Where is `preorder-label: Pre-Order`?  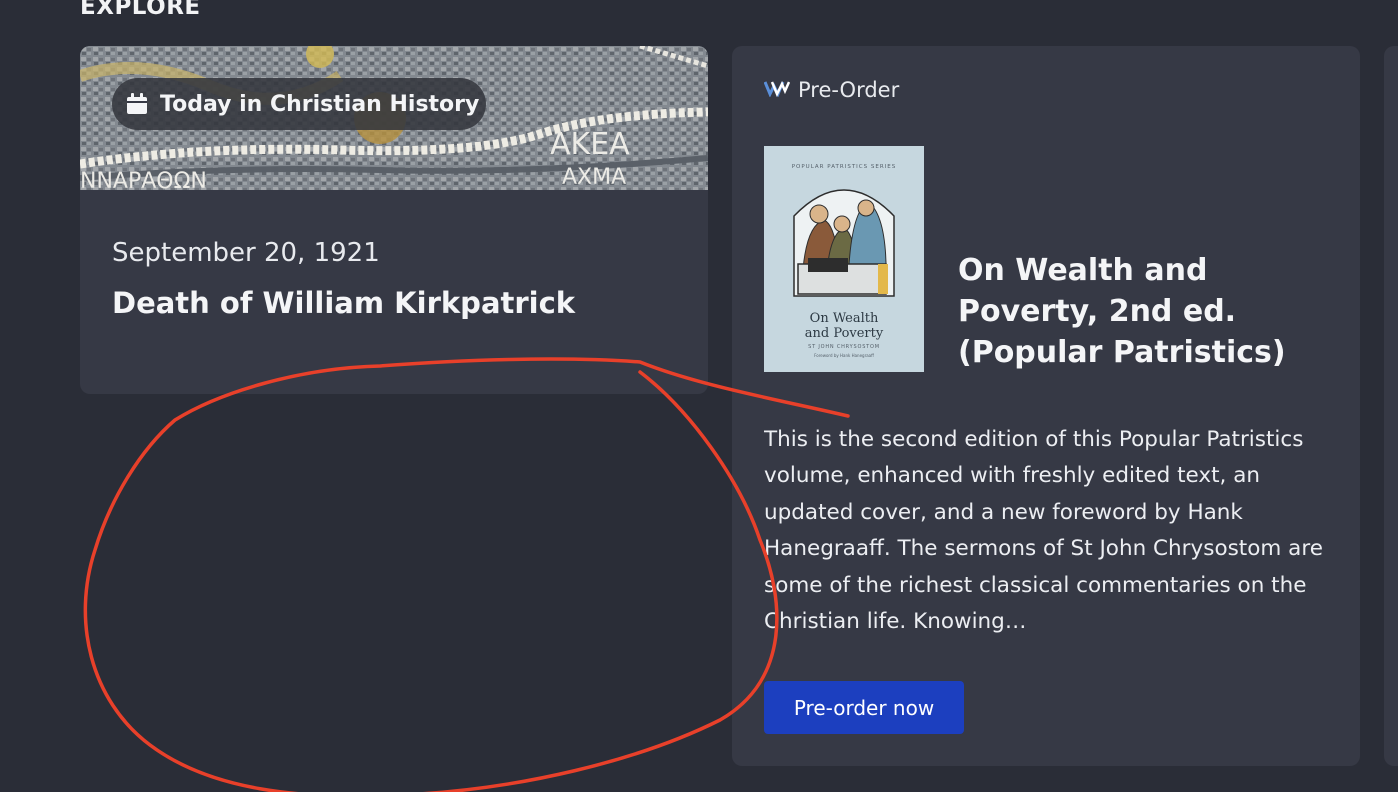
preorder-label: Pre-Order is located at coordinates (849, 90).